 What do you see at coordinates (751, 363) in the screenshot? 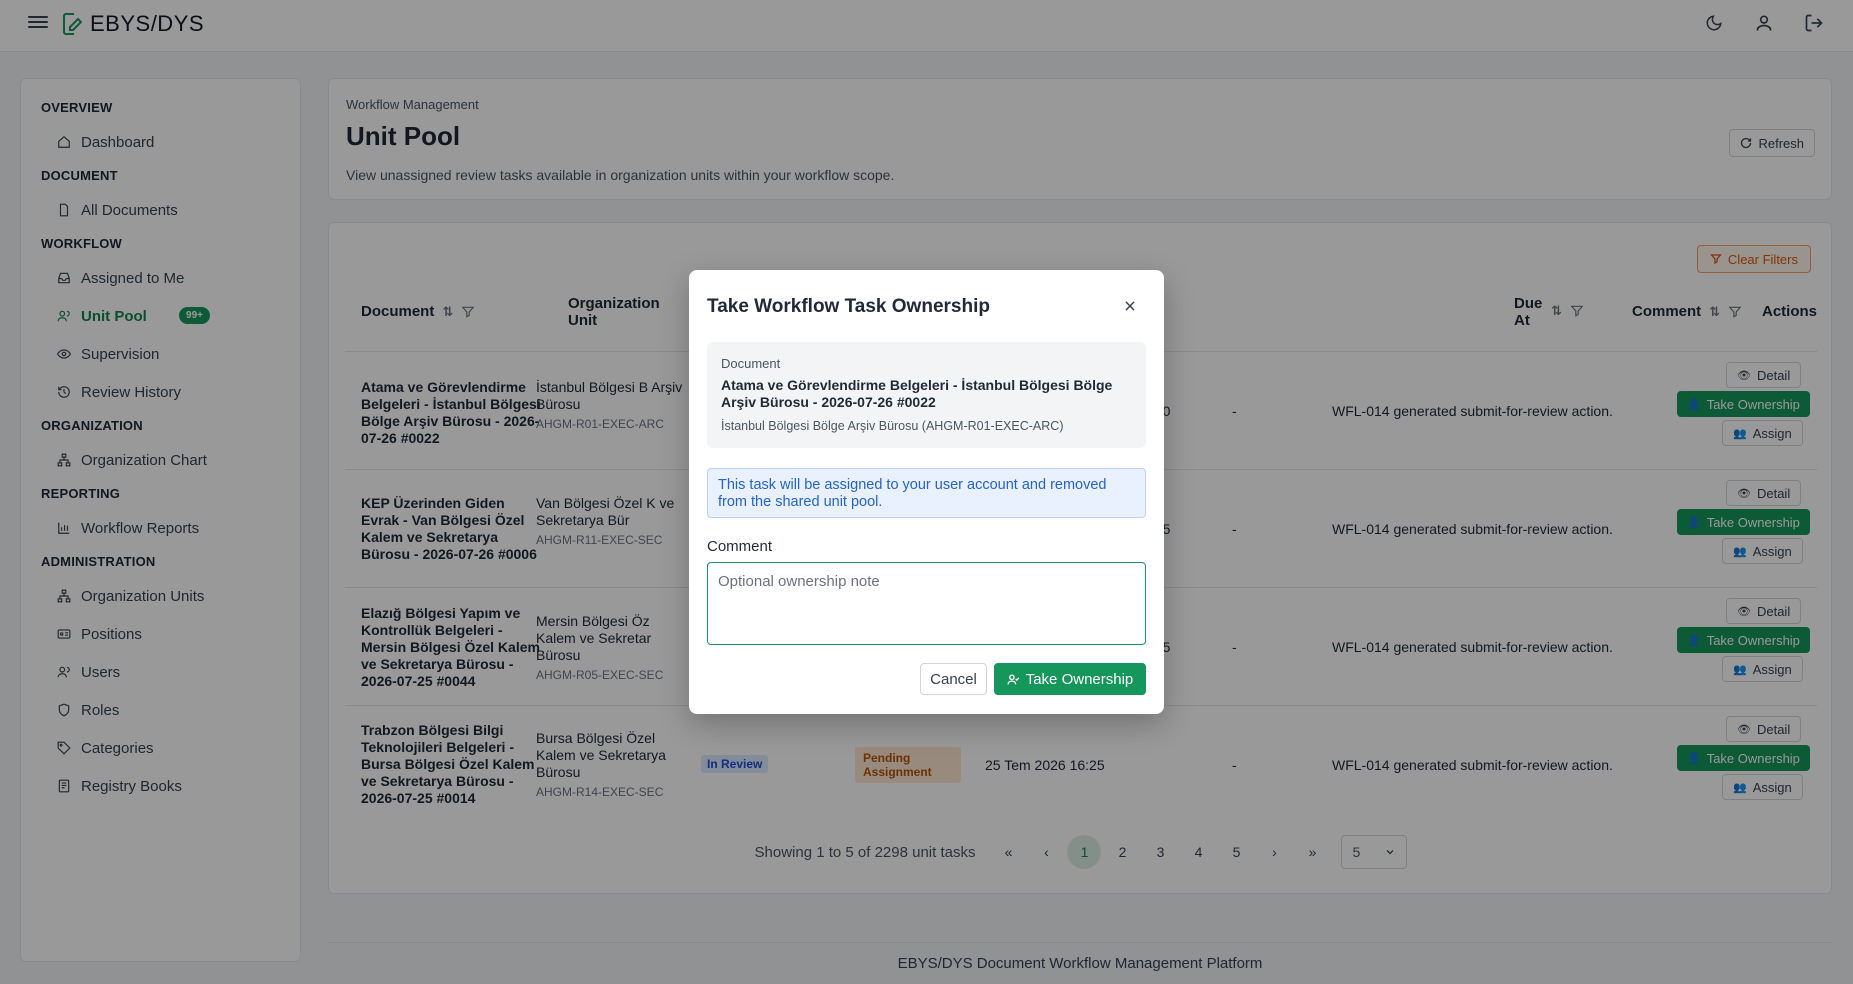
I see `document-label: Document` at bounding box center [751, 363].